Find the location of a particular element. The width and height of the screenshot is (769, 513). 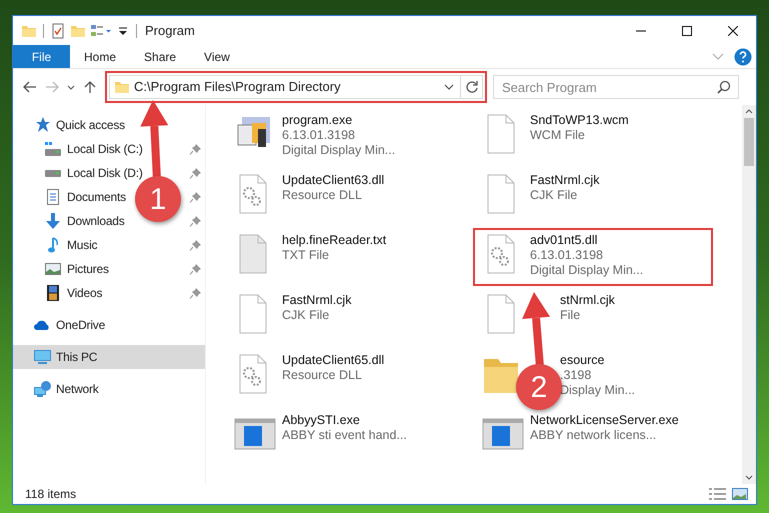

refresh-icon is located at coordinates (471, 87).